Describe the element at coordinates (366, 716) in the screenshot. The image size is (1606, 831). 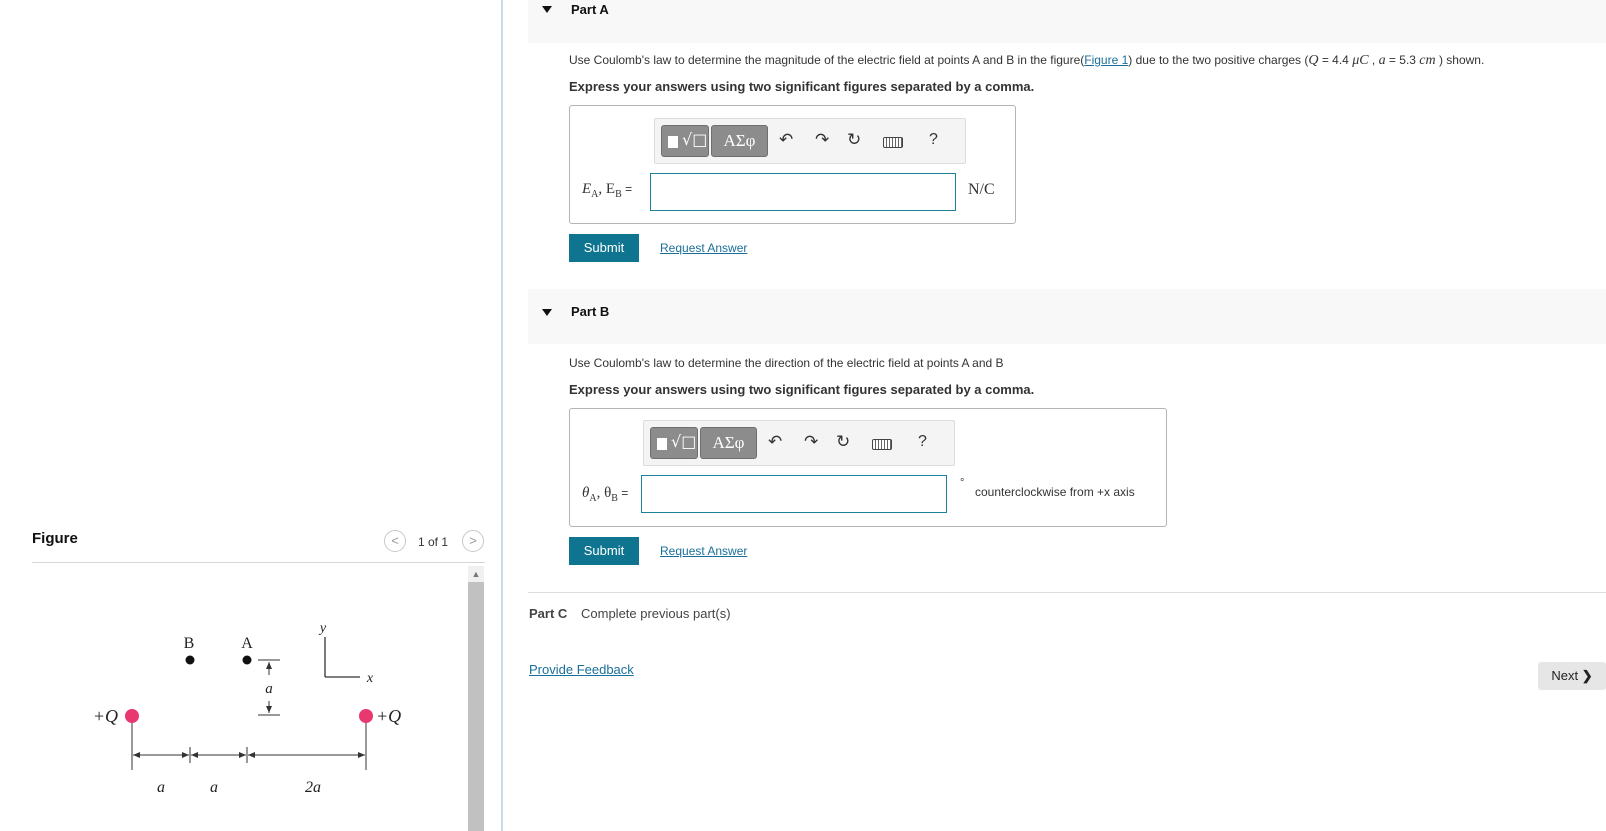
I see `right-charge-dot` at that location.